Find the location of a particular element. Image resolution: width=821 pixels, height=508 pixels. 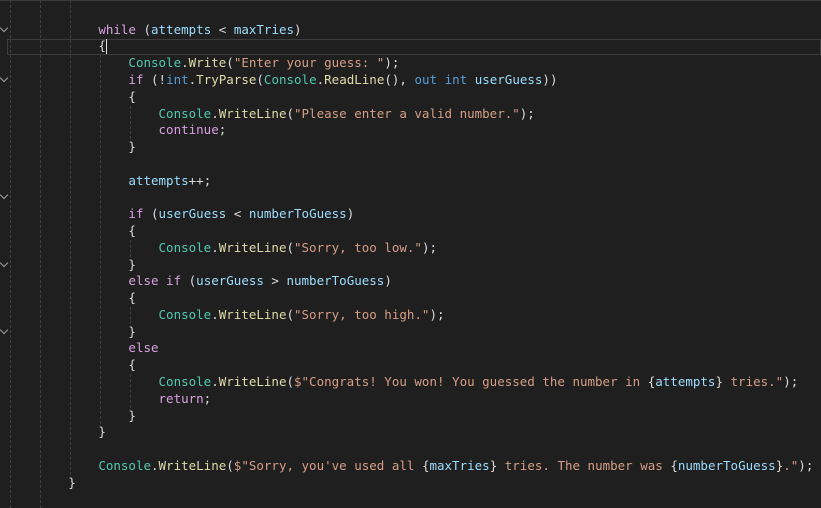

code-line: Console.Write("Enter your guess: "); is located at coordinates (203, 63).